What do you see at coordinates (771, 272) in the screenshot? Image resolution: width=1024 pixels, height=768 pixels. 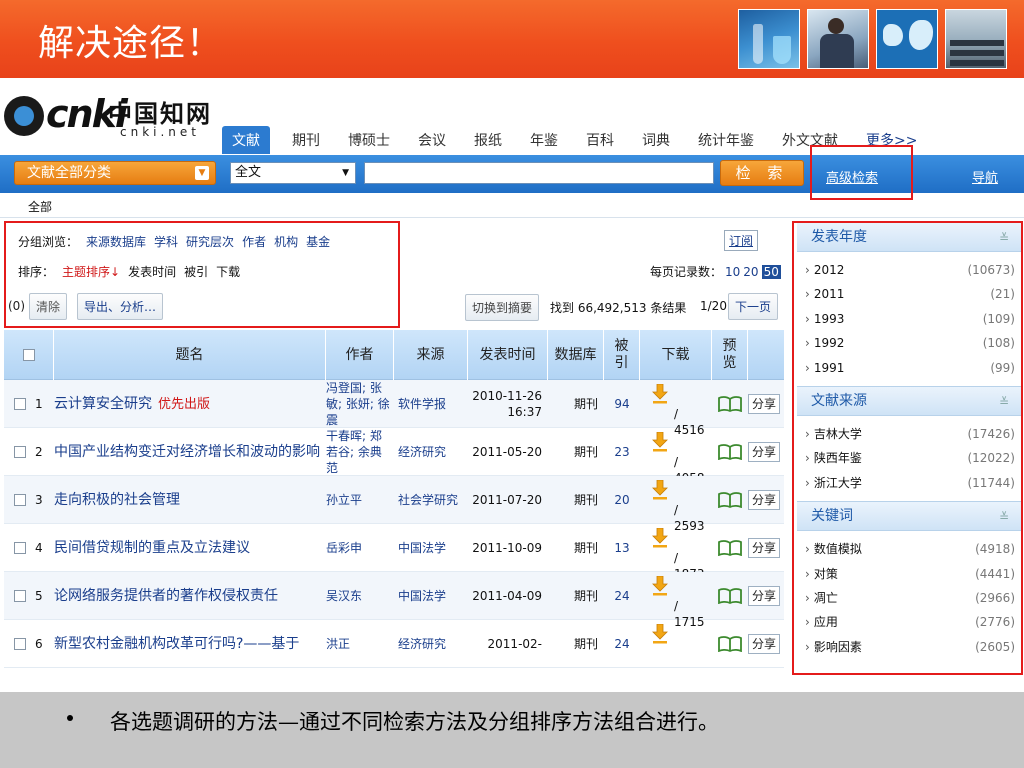 I see `per-page-50: 50` at bounding box center [771, 272].